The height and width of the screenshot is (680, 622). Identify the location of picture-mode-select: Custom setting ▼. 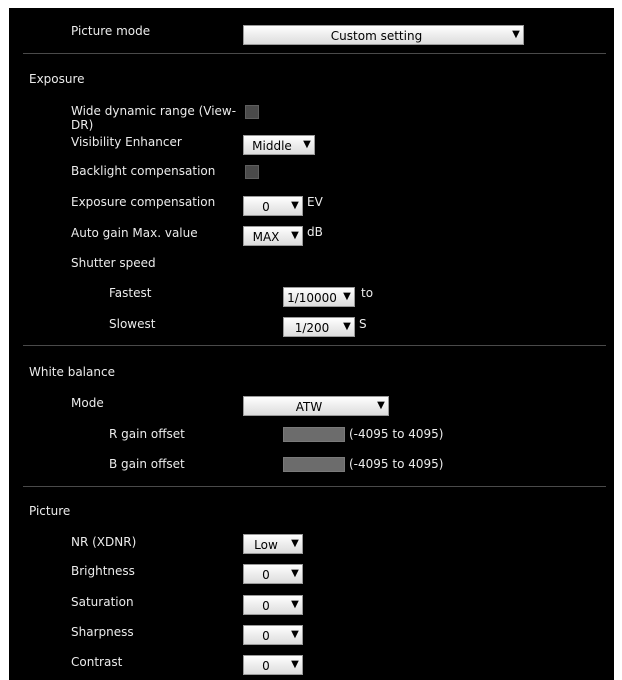
(383, 35).